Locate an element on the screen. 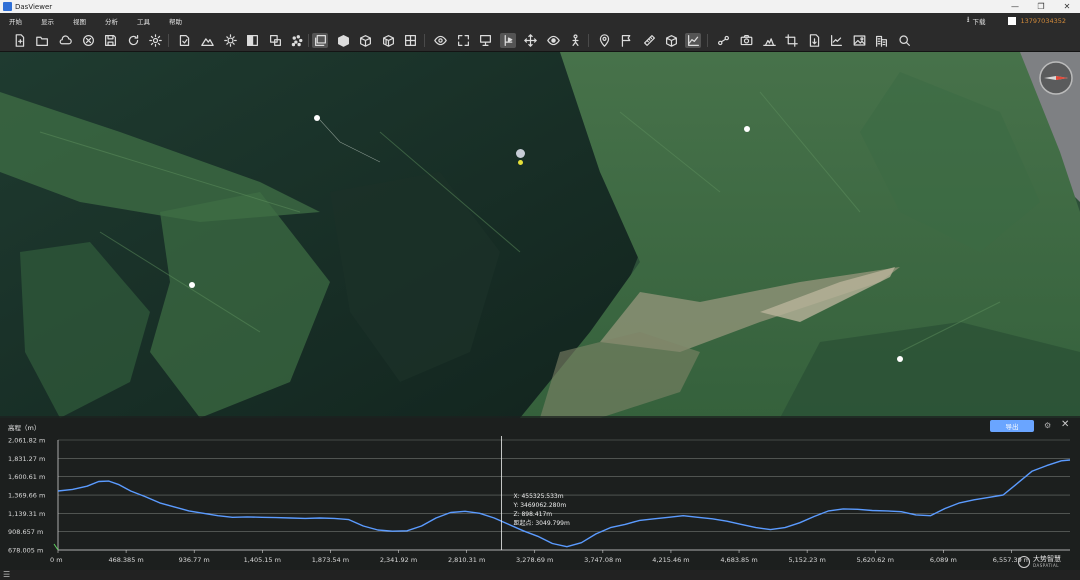 The height and width of the screenshot is (580, 1080). download-button: ⭳ 下载 is located at coordinates (976, 21).